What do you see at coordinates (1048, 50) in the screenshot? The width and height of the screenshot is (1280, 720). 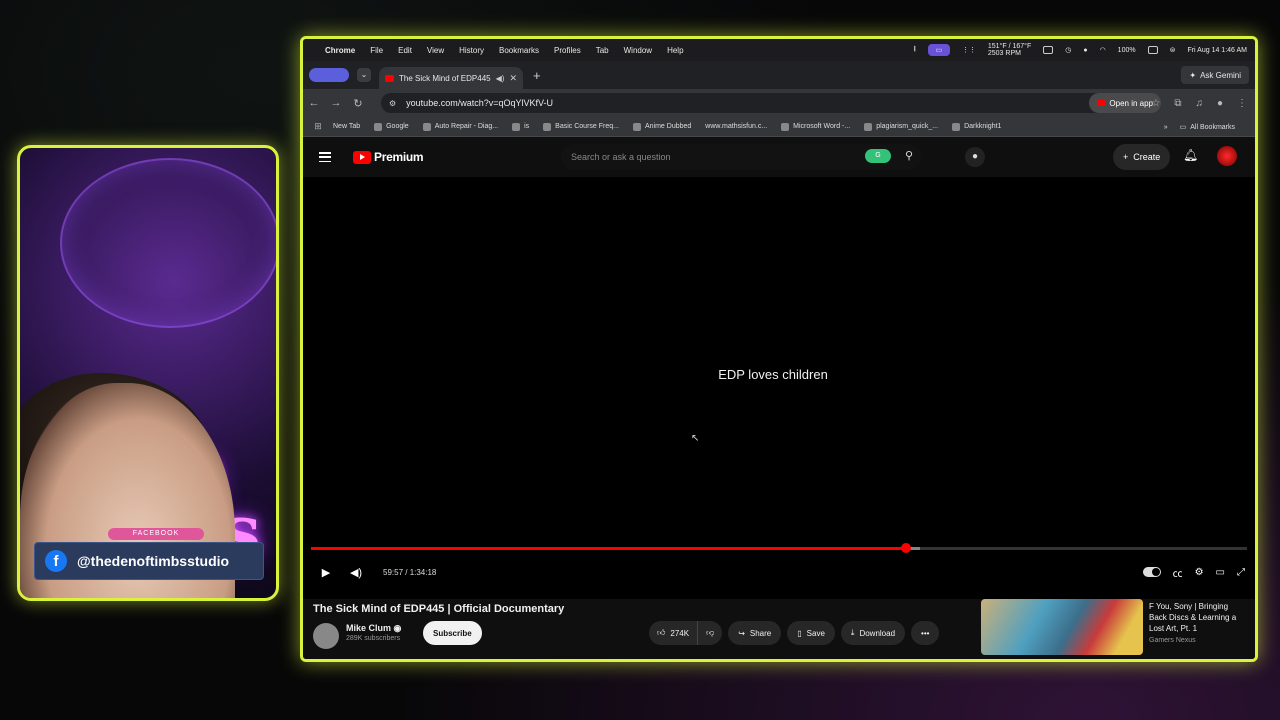 I see `display-icon` at bounding box center [1048, 50].